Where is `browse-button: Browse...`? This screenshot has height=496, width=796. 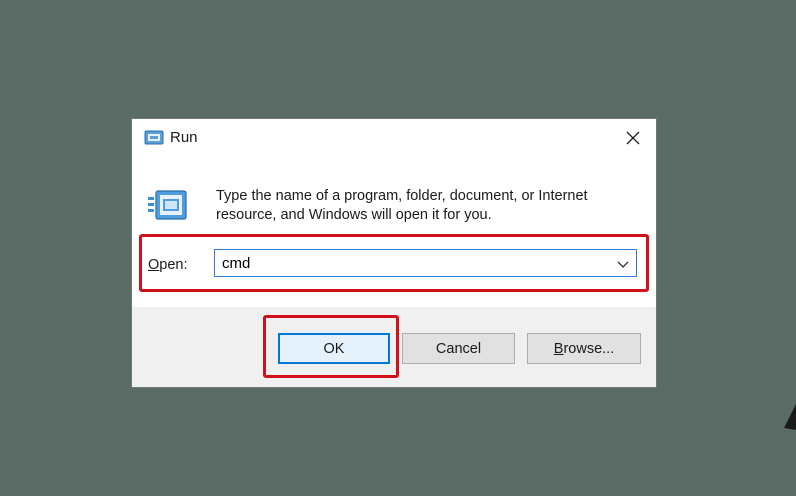
browse-button: Browse... is located at coordinates (584, 348).